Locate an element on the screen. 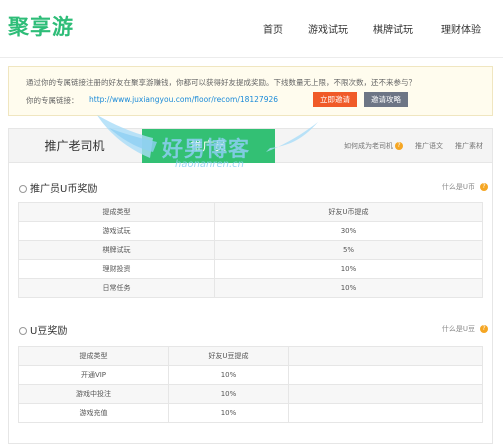 Image resolution: width=503 pixels, height=444 pixels. commission-type-cell: 开通VIP is located at coordinates (93, 375).